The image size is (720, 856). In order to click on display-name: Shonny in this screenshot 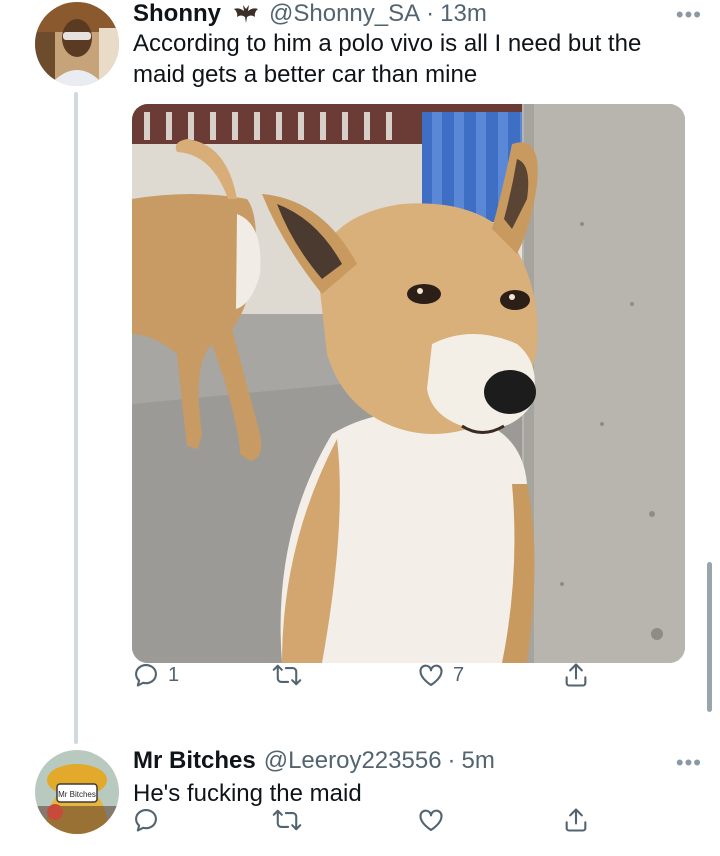, I will do `click(177, 14)`.